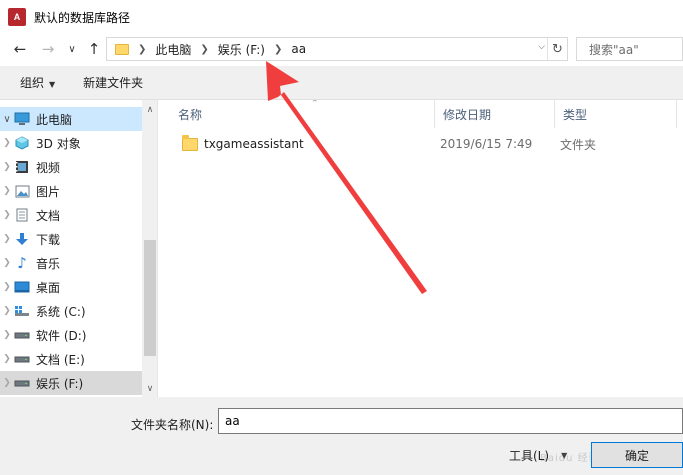 This screenshot has height=475, width=683. I want to click on tree-item-this-pc: ∨ 此电脑, so click(71, 119).